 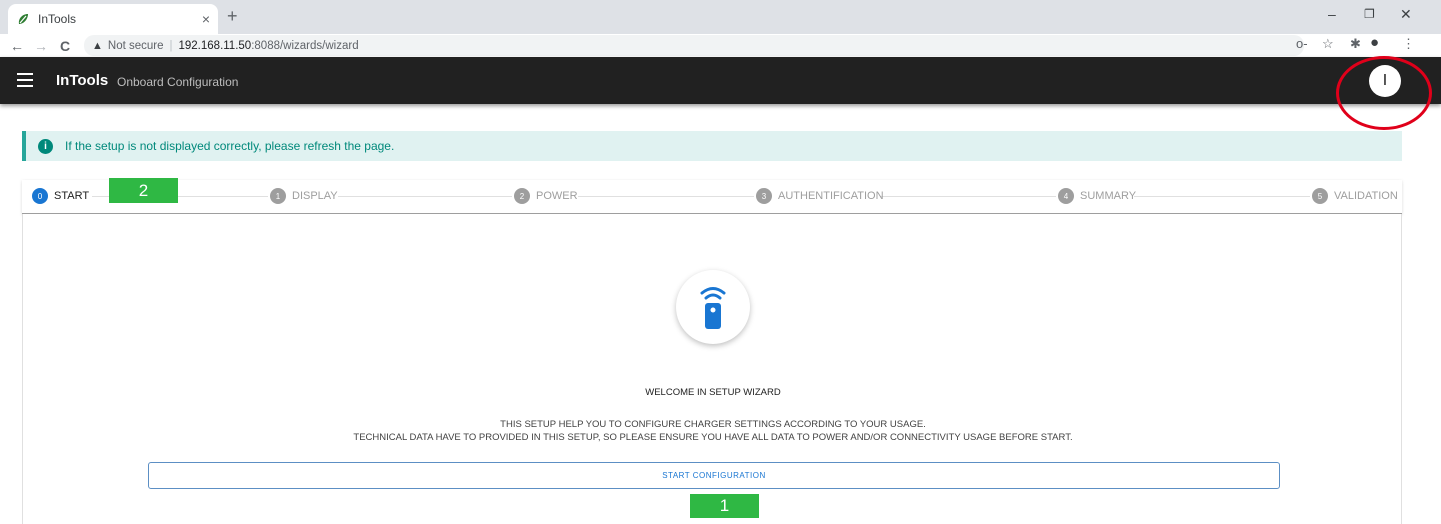 I want to click on step-label: VALIDATION, so click(x=1366, y=196).